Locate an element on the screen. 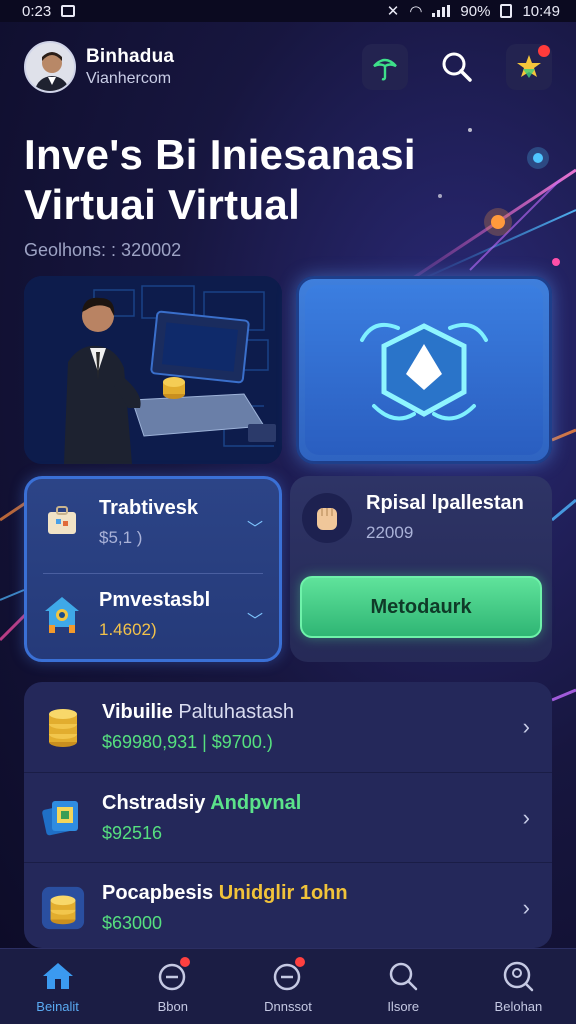  tab-label: Beinalit is located at coordinates (57, 1006).